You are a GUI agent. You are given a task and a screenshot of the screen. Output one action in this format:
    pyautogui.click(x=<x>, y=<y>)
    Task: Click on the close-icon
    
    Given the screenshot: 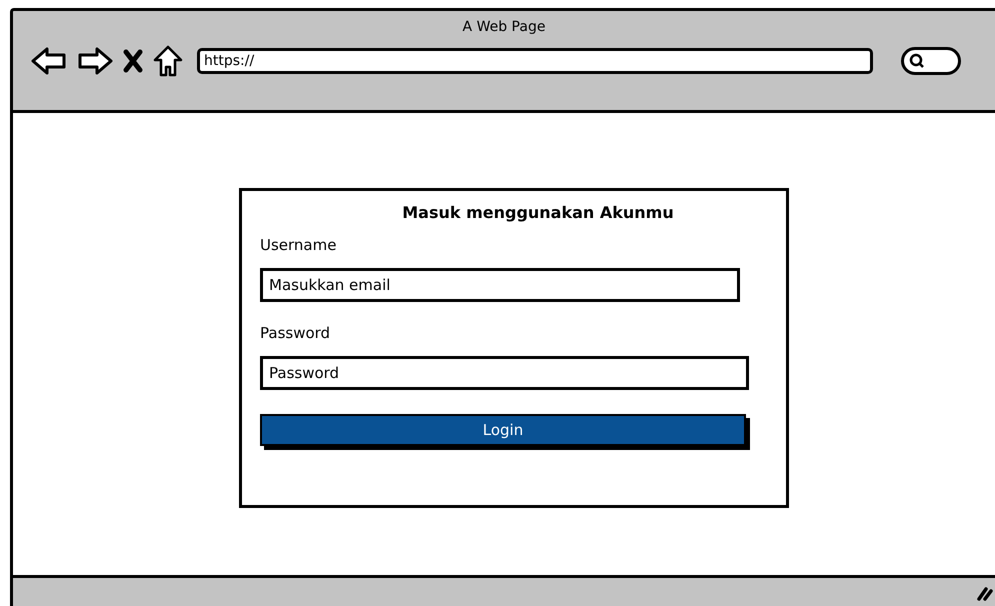 What is the action you would take?
    pyautogui.click(x=133, y=61)
    